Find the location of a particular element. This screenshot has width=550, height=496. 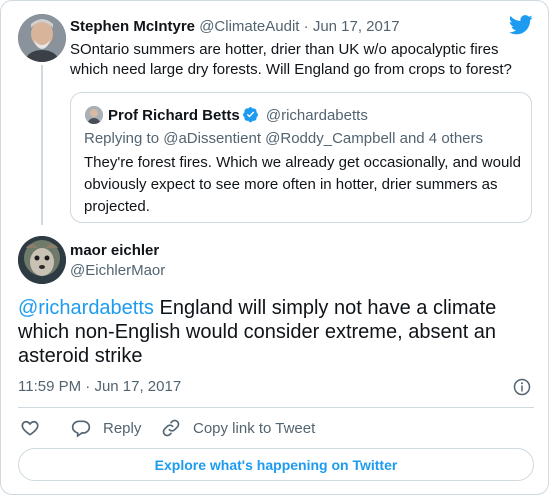

mention-link: @richardabetts is located at coordinates (86, 308).